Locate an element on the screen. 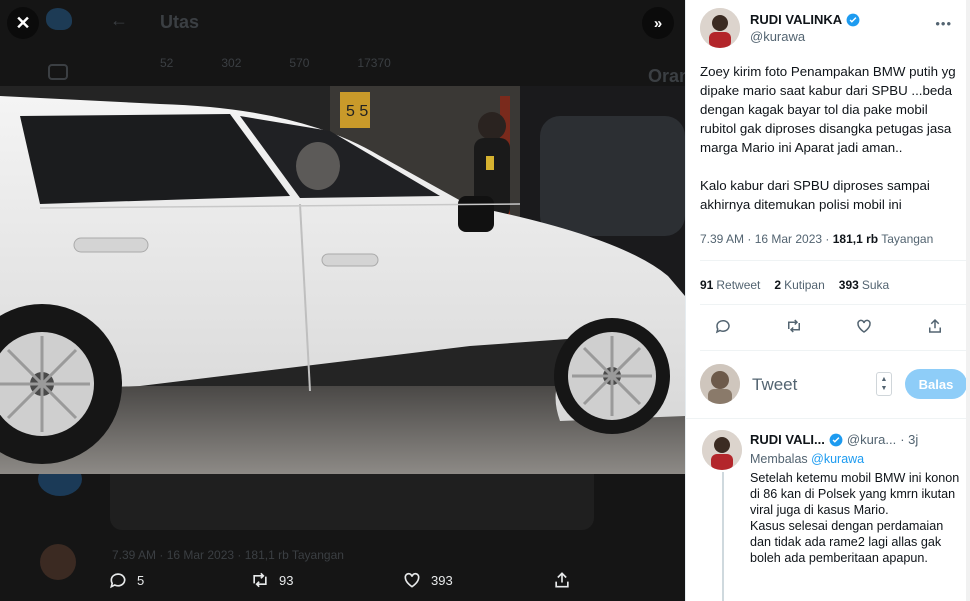  reply-button: Balas is located at coordinates (936, 384).